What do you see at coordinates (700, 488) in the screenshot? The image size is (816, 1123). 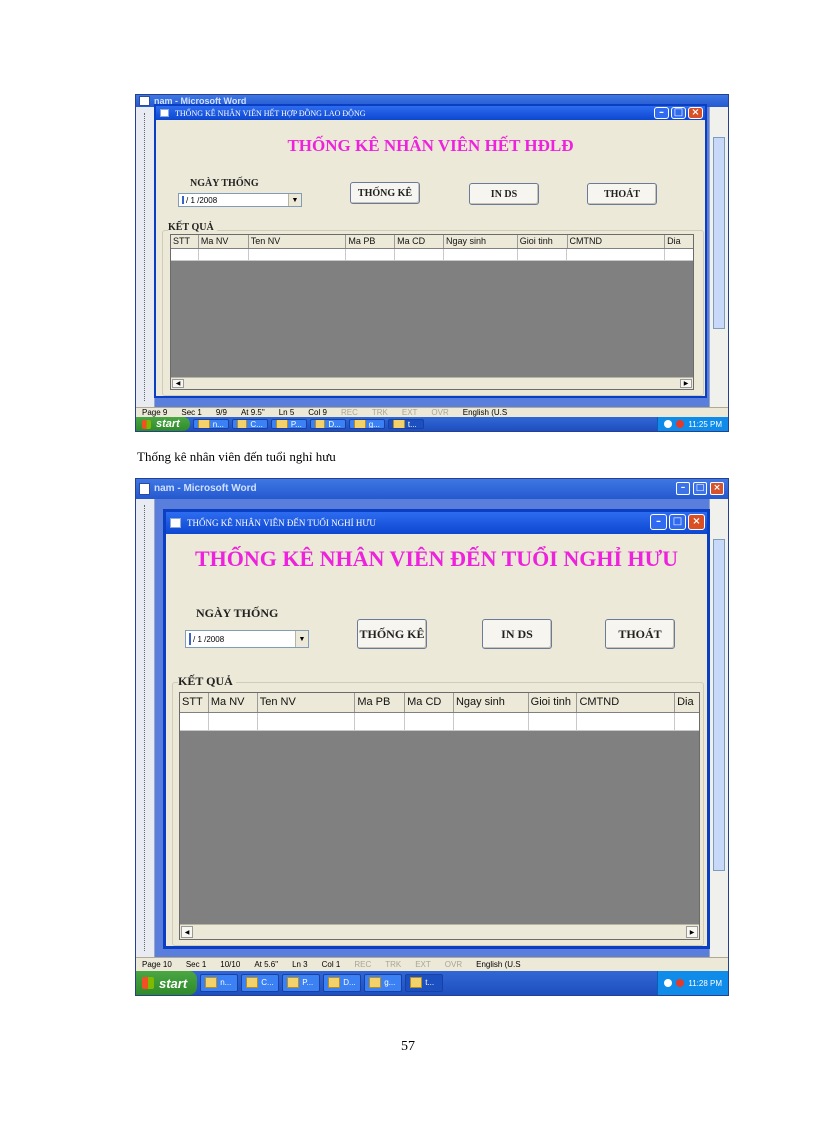 I see `word-maximize-button: □` at bounding box center [700, 488].